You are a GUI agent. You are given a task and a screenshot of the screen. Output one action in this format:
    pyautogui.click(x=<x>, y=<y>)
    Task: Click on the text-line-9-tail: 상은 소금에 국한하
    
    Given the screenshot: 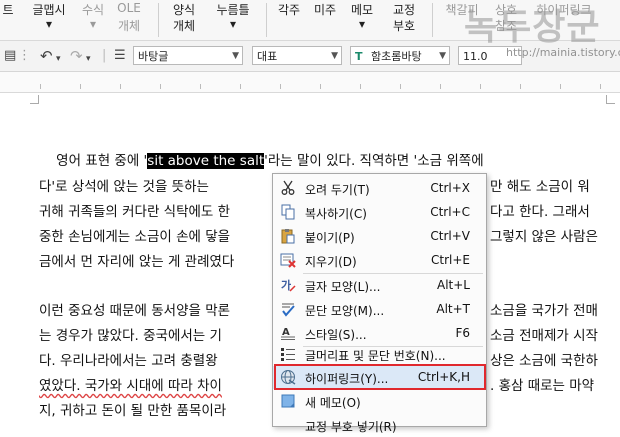 What is the action you would take?
    pyautogui.click(x=544, y=359)
    